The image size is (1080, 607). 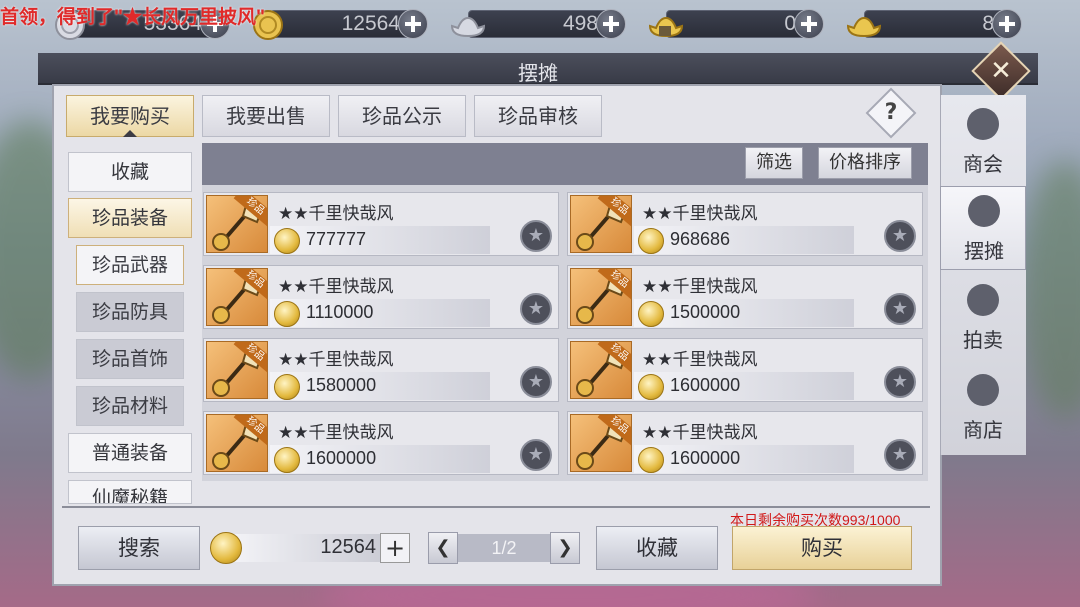 What do you see at coordinates (395, 548) in the screenshot?
I see `add-gold-button: +` at bounding box center [395, 548].